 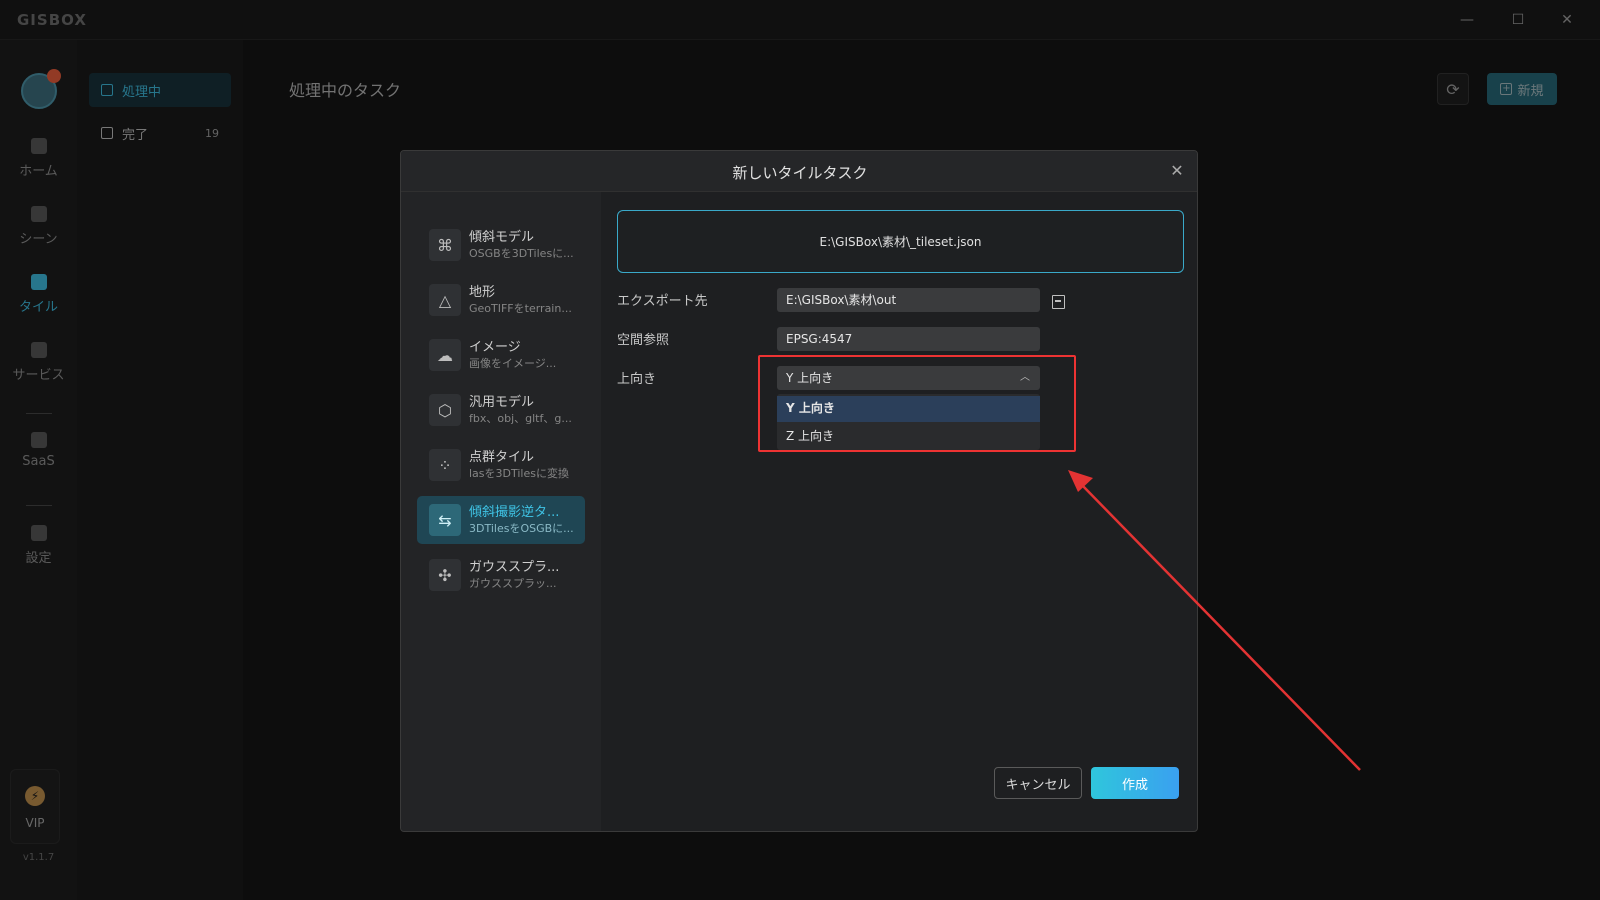 I want to click on tool-point-cloud: ⁘ 点群タイル lasを3DTilesに変換, so click(x=501, y=465).